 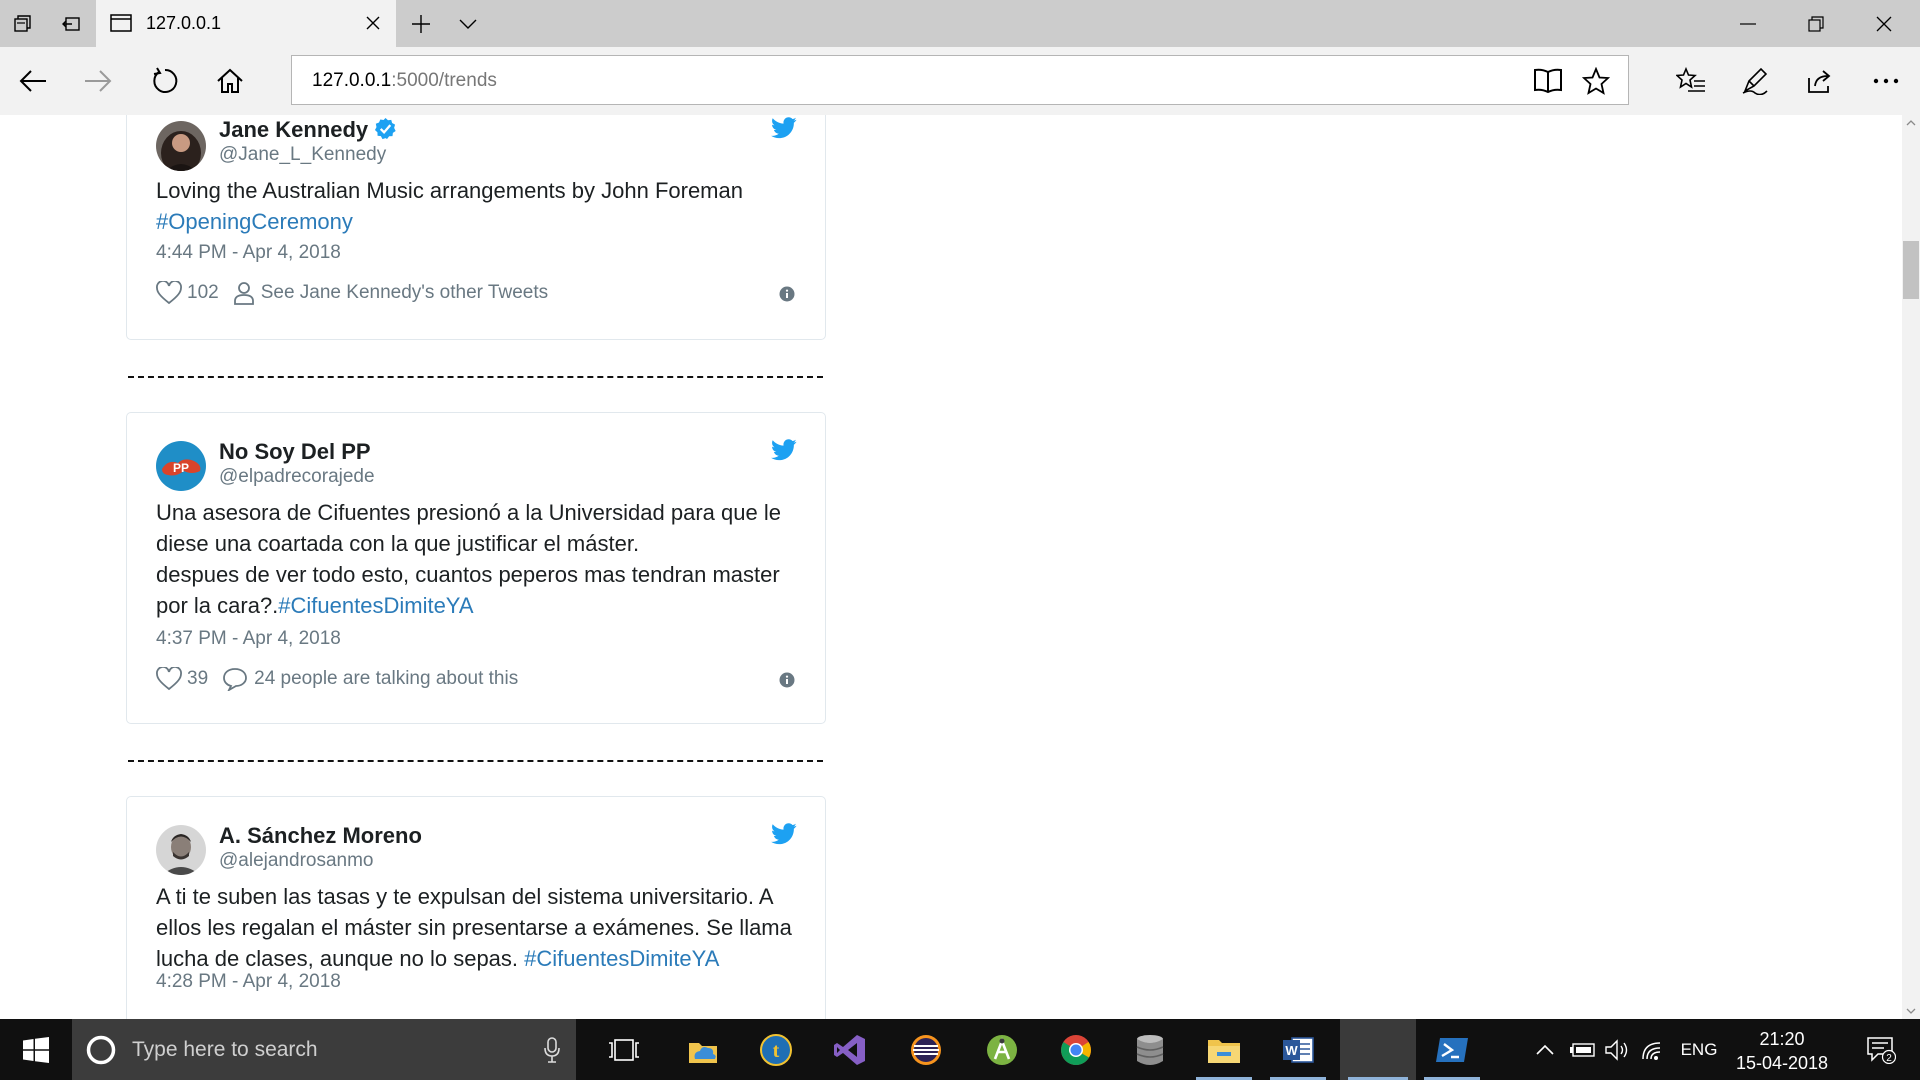 I want to click on svg-text: PP, so click(x=181, y=468).